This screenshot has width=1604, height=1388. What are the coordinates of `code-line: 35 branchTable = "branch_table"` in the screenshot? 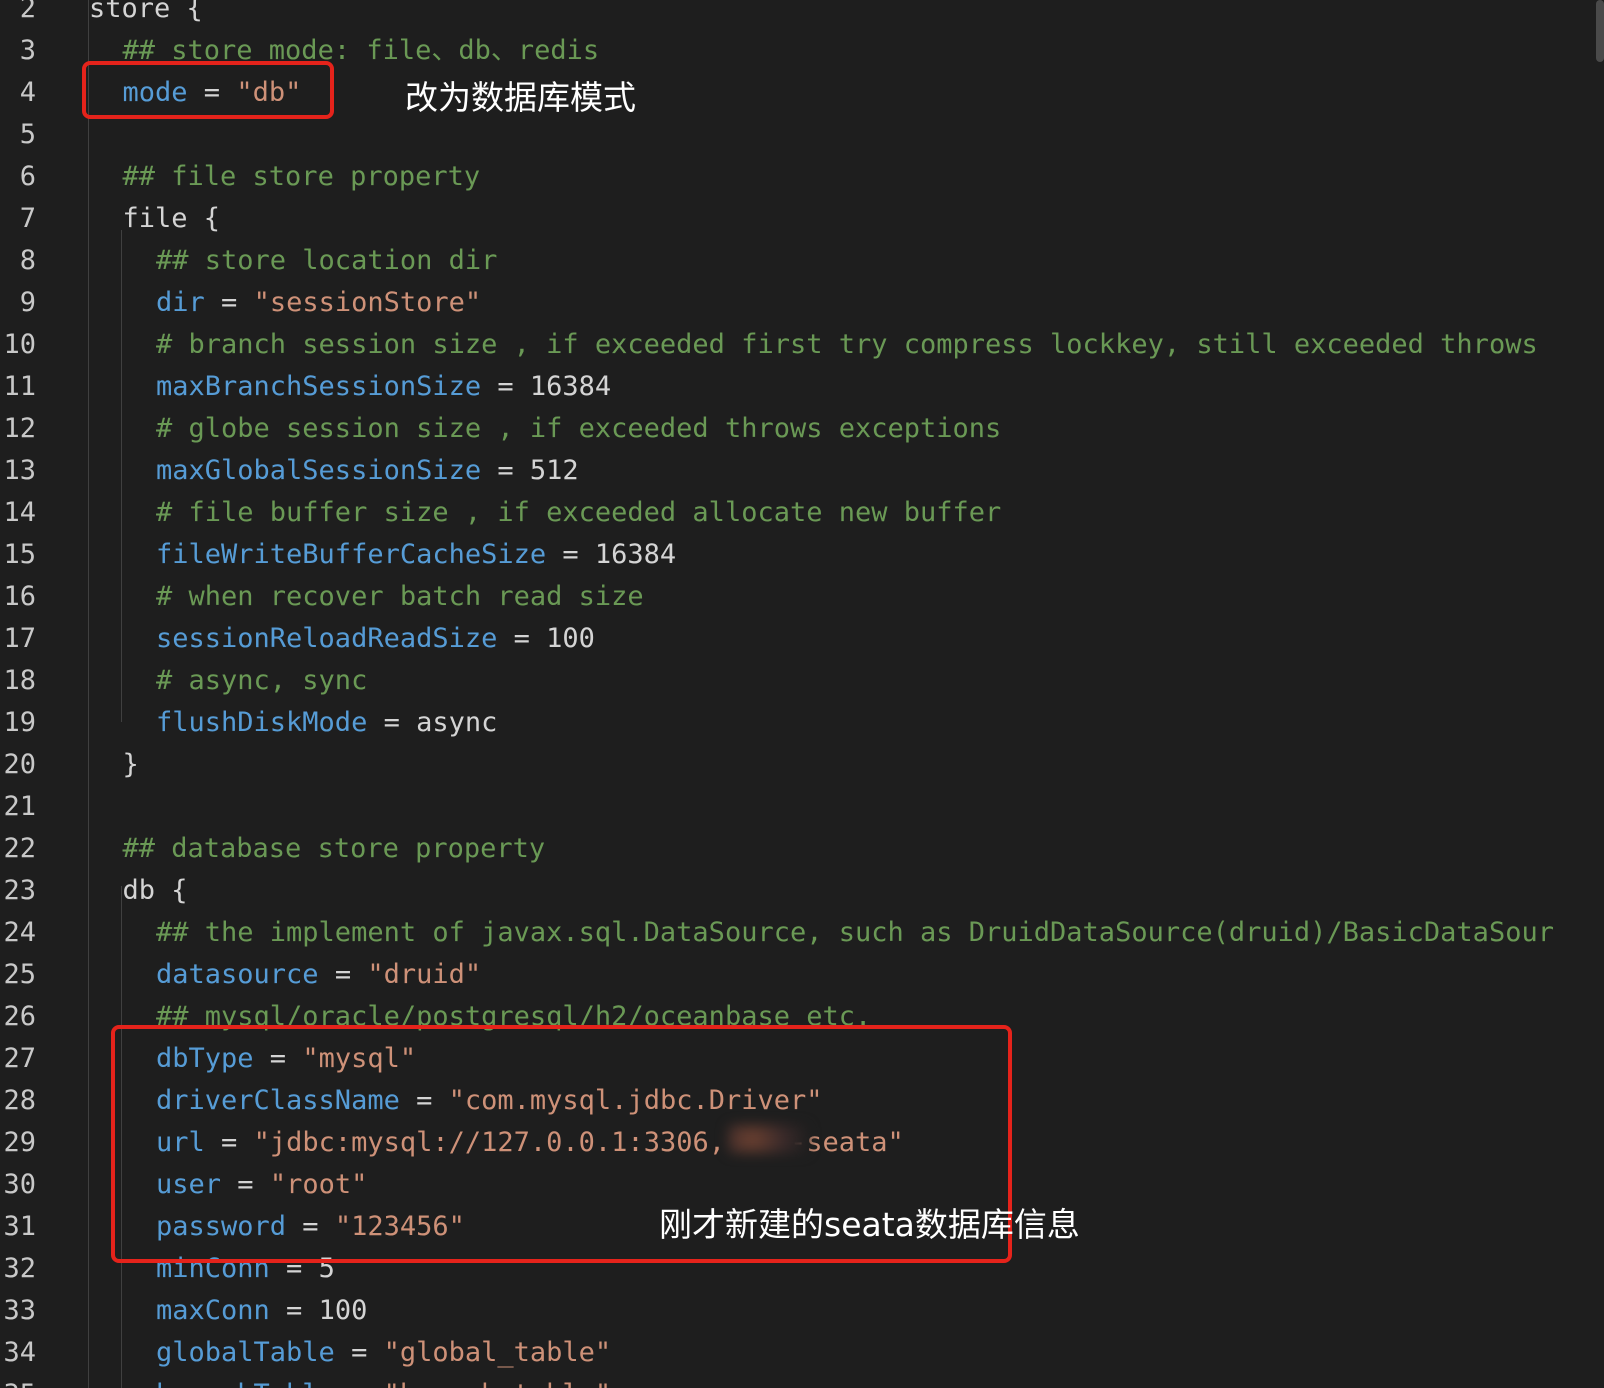 It's located at (802, 1381).